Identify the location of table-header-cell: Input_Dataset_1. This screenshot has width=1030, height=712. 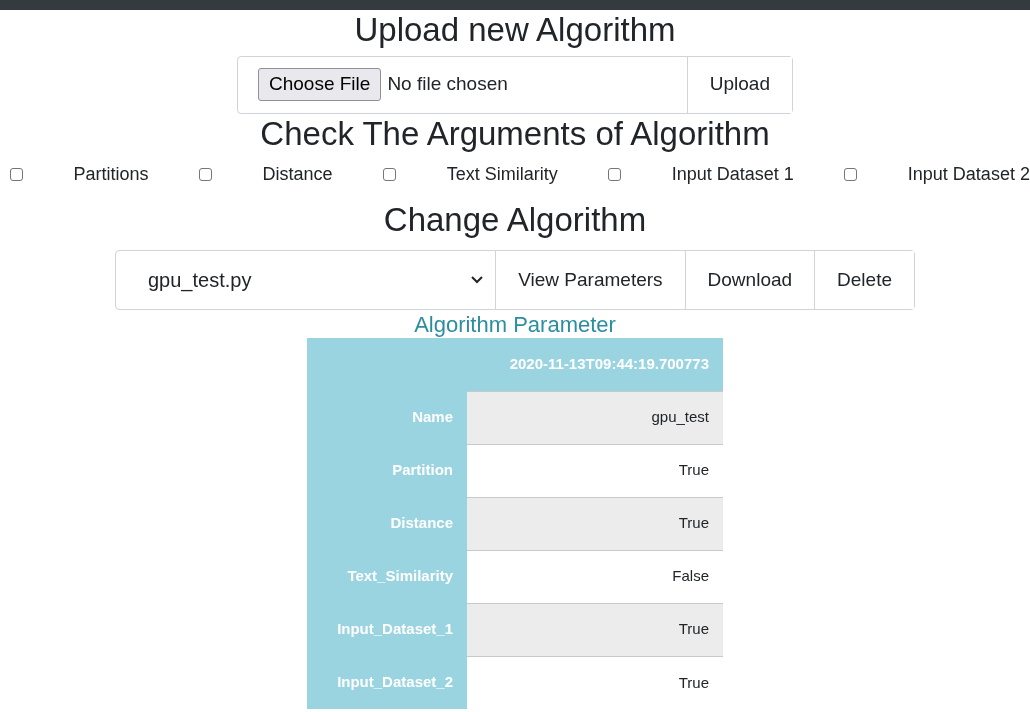
(387, 630).